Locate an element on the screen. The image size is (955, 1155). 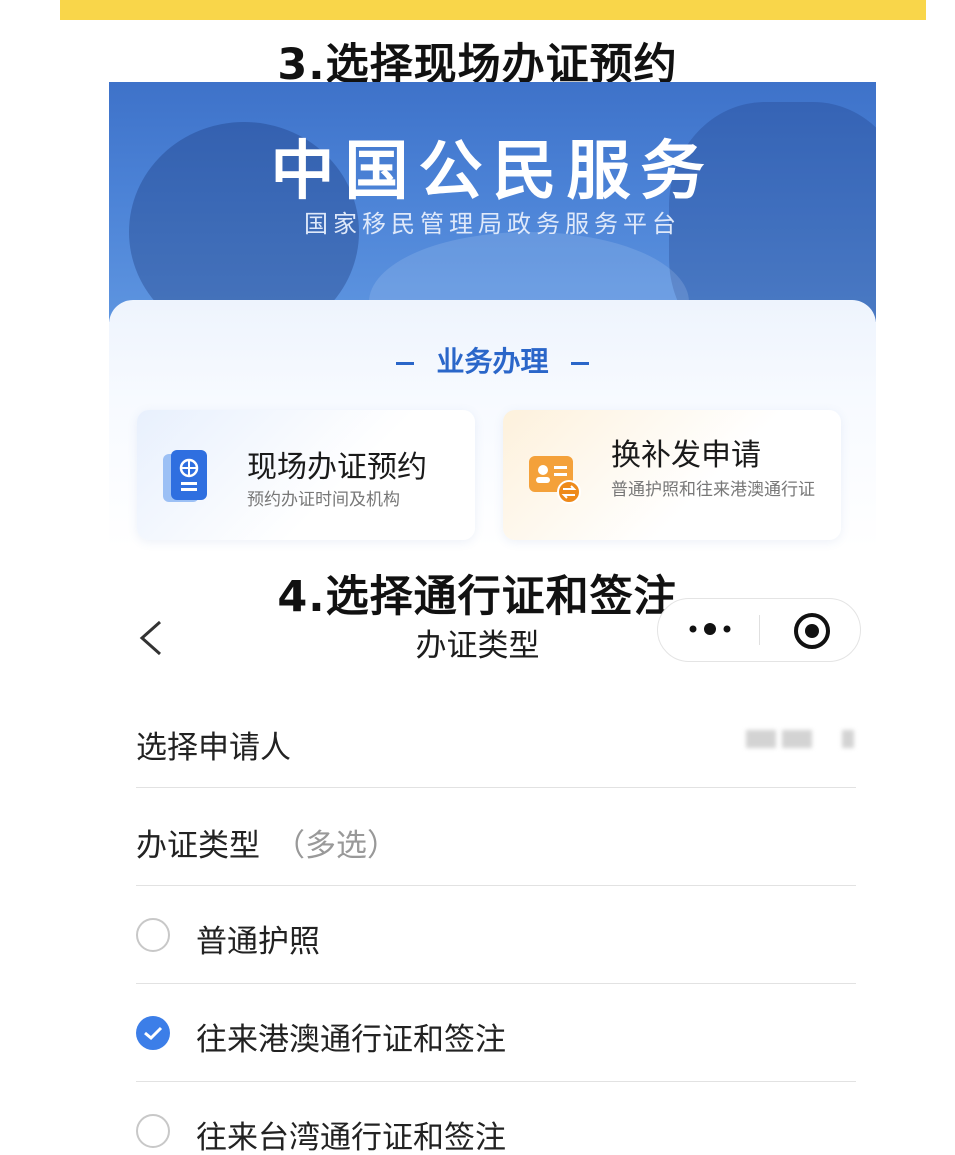
option-hk-macao-permit: 往来港澳通行证和签注 is located at coordinates (496, 1033).